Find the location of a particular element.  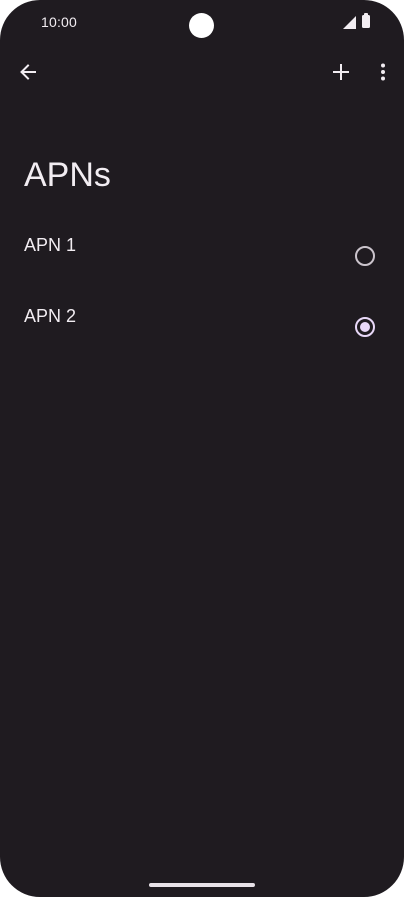

status-bar: 10:00 is located at coordinates (202, 24).